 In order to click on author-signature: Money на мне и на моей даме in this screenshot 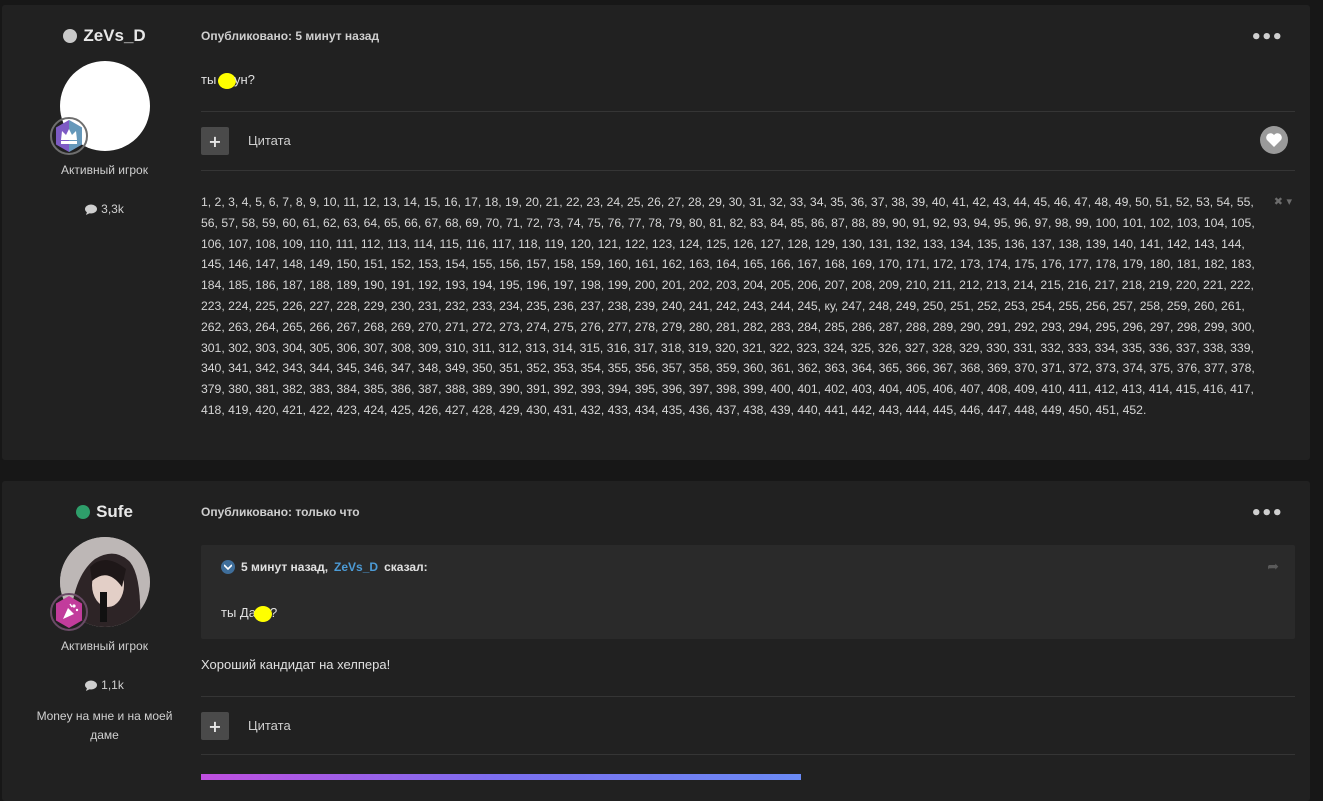, I will do `click(104, 725)`.